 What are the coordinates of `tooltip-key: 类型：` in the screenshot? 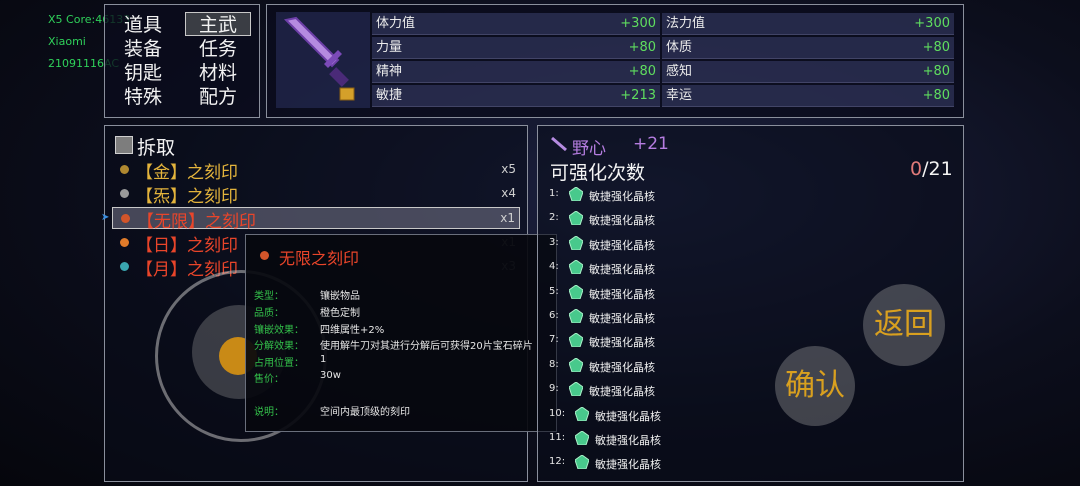 It's located at (269, 296).